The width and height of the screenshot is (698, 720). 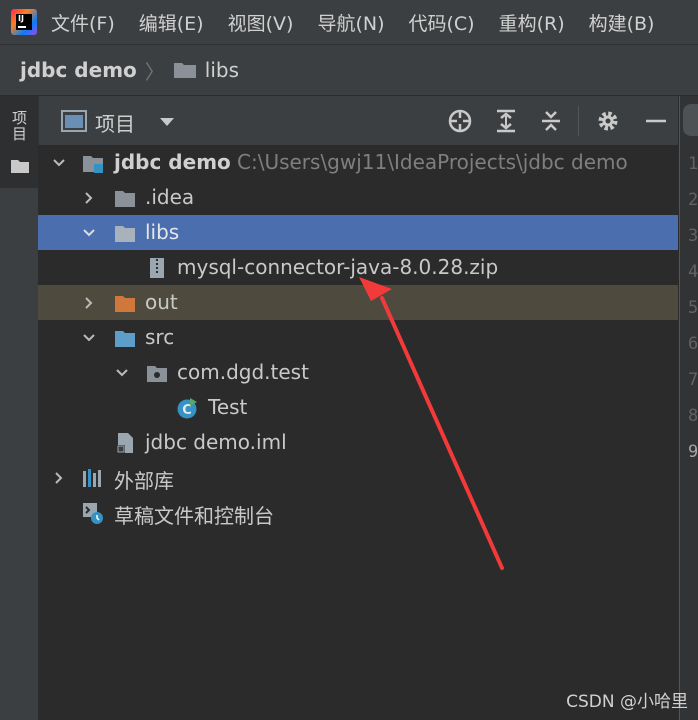 I want to click on project-window-icon, so click(x=74, y=121).